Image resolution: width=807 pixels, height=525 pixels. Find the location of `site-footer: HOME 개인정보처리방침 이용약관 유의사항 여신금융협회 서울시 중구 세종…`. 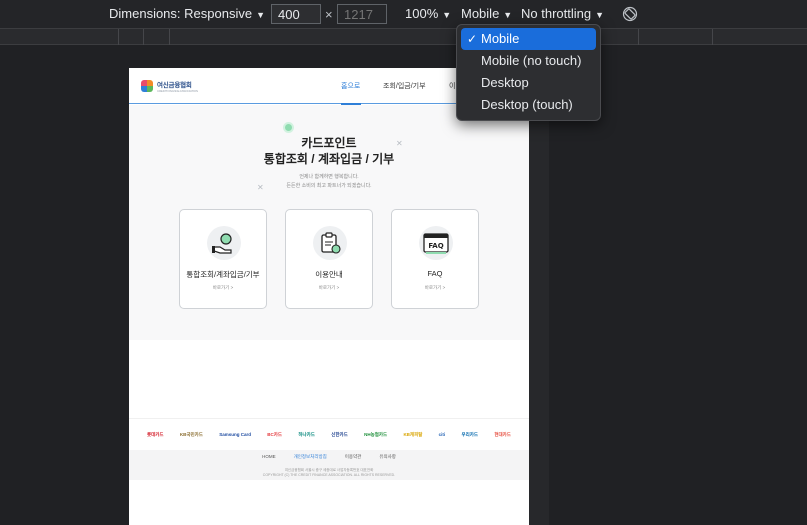

site-footer: HOME 개인정보처리방침 이용약관 유의사항 여신금융협회 서울시 중구 세종… is located at coordinates (329, 465).